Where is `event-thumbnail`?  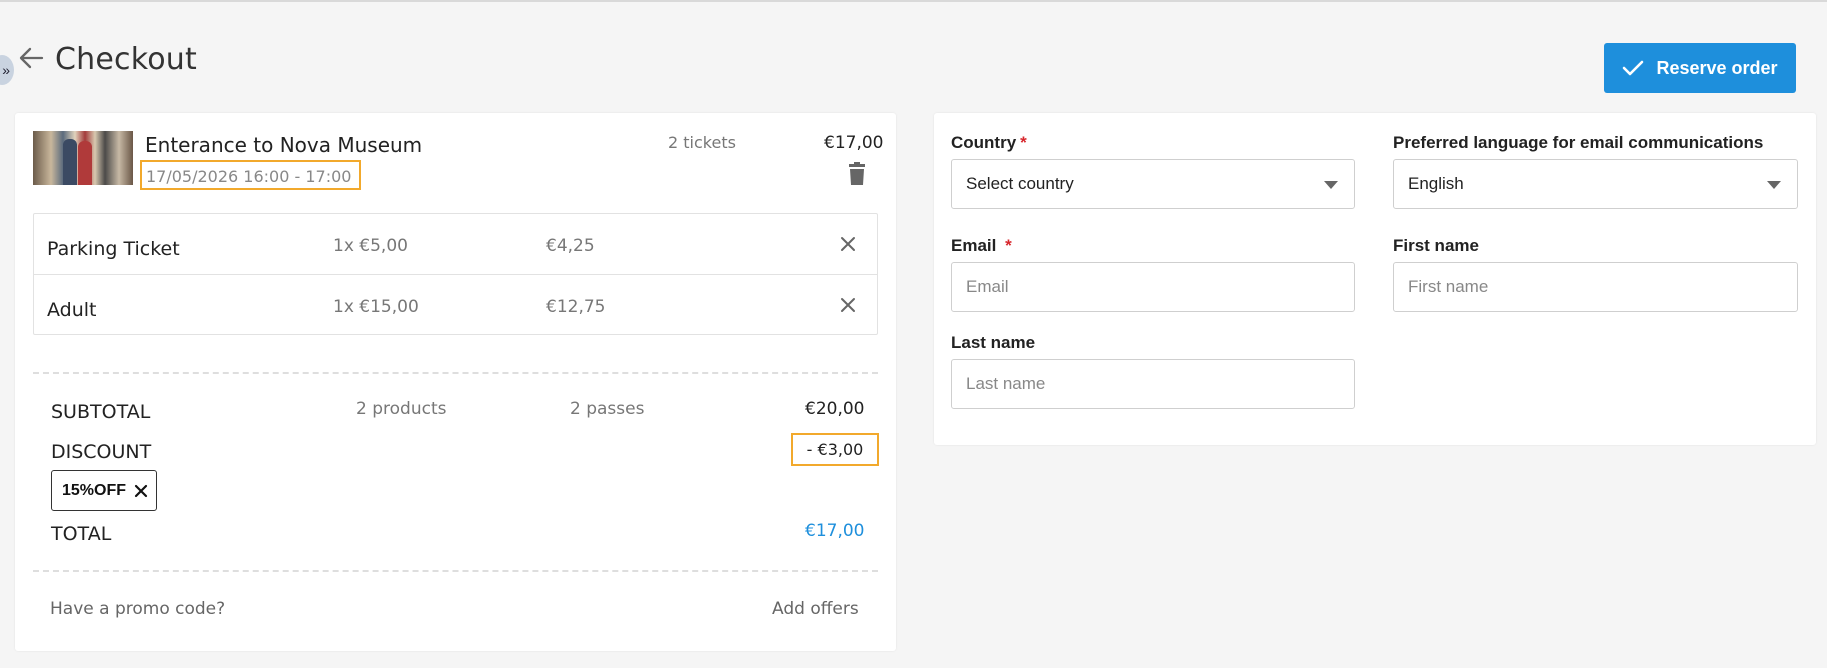 event-thumbnail is located at coordinates (83, 158).